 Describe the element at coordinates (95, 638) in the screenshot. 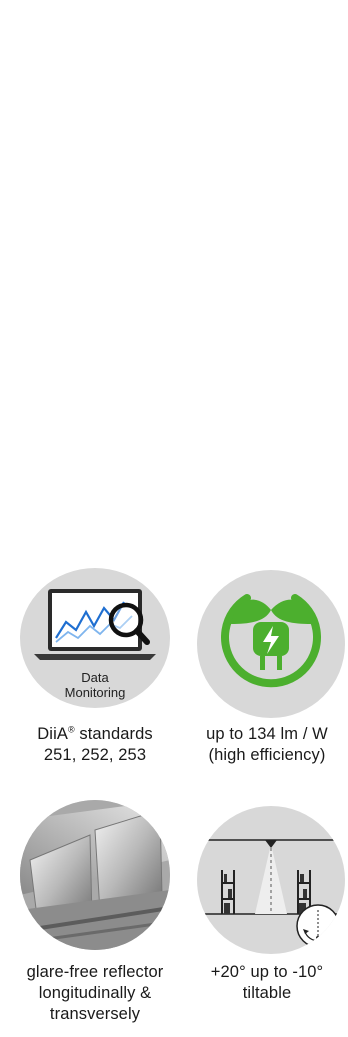

I see `data-monitoring-badge: Data Monitoring` at that location.